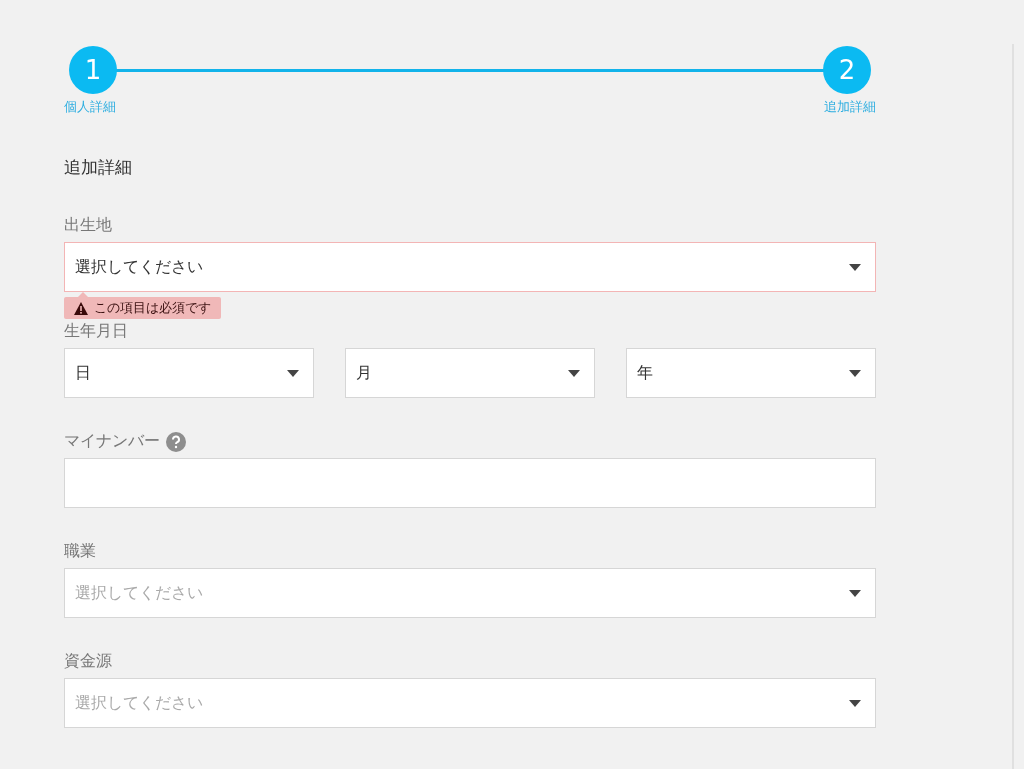 This screenshot has height=769, width=1024. What do you see at coordinates (98, 167) in the screenshot?
I see `section-title: 追加詳細` at bounding box center [98, 167].